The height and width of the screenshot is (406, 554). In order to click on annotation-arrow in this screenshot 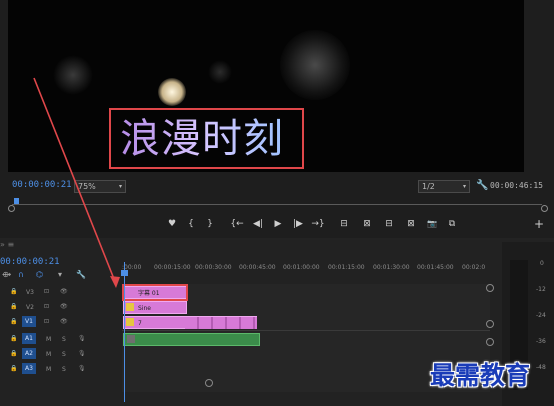, I will do `click(76, 182)`.